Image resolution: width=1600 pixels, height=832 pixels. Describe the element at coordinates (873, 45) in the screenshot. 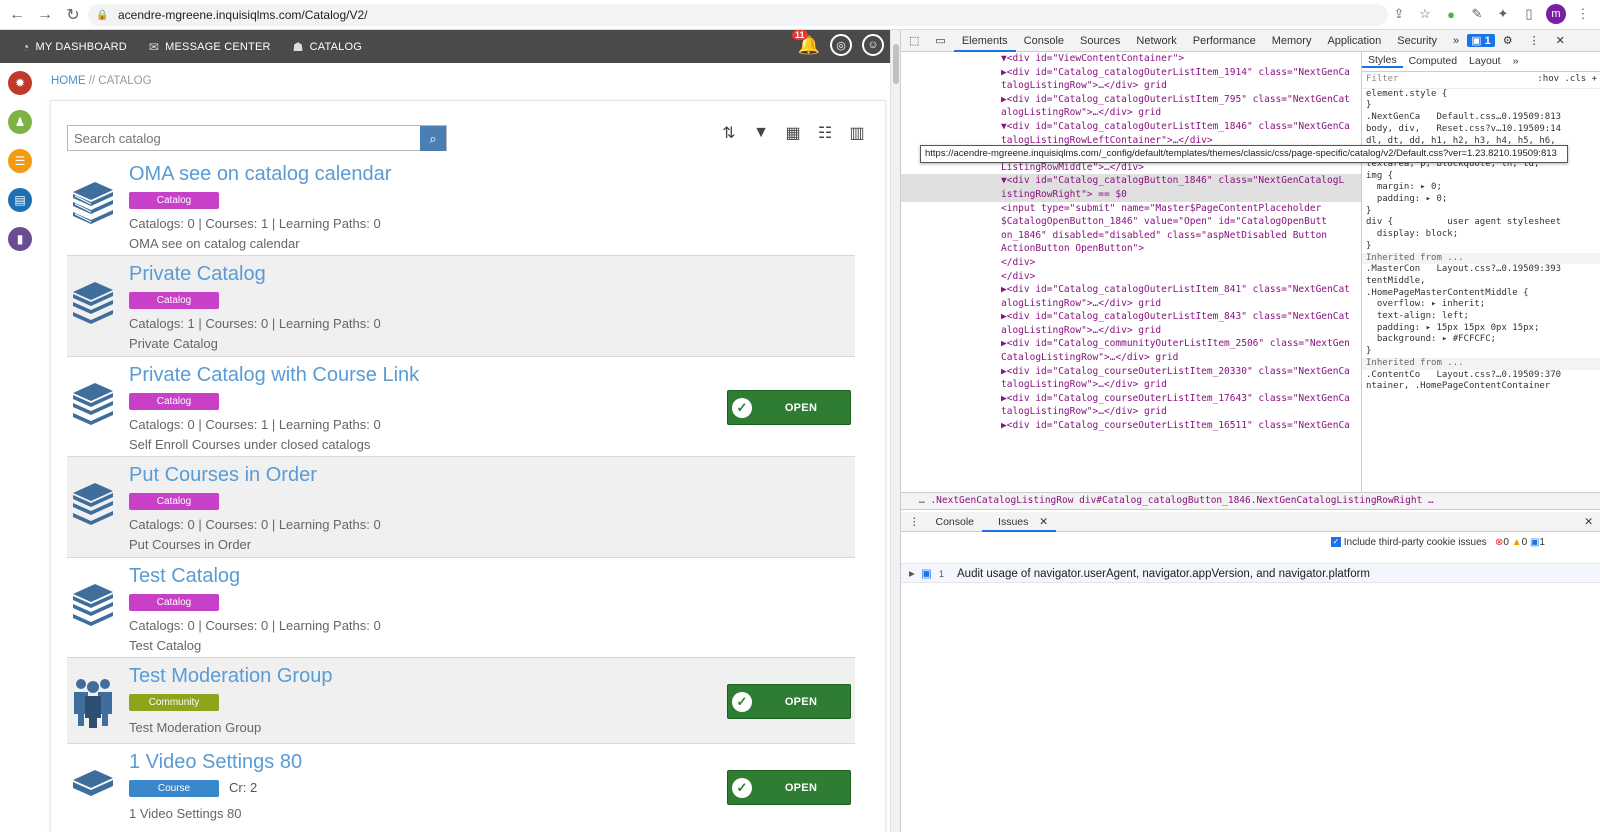

I see `user-icon: ☺` at that location.